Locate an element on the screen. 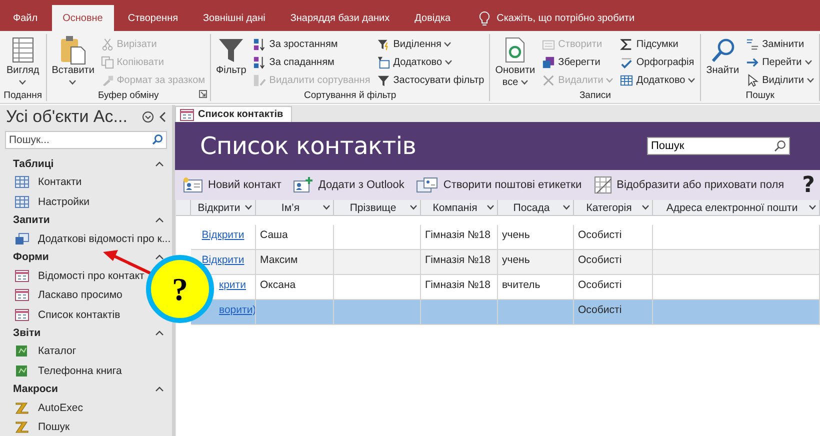  ribbon-button: За спаданням is located at coordinates (311, 62).